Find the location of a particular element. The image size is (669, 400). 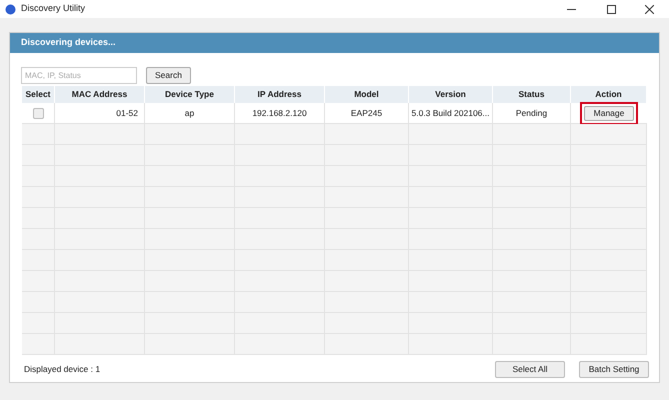

device-count: Displayed device : 1 is located at coordinates (63, 369).